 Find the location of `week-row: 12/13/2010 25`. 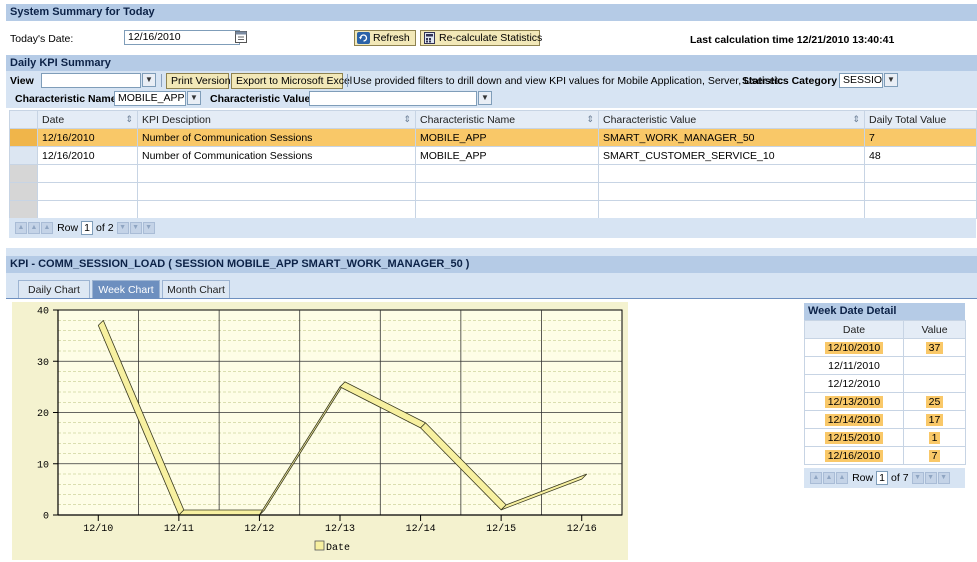

week-row: 12/13/2010 25 is located at coordinates (885, 401).